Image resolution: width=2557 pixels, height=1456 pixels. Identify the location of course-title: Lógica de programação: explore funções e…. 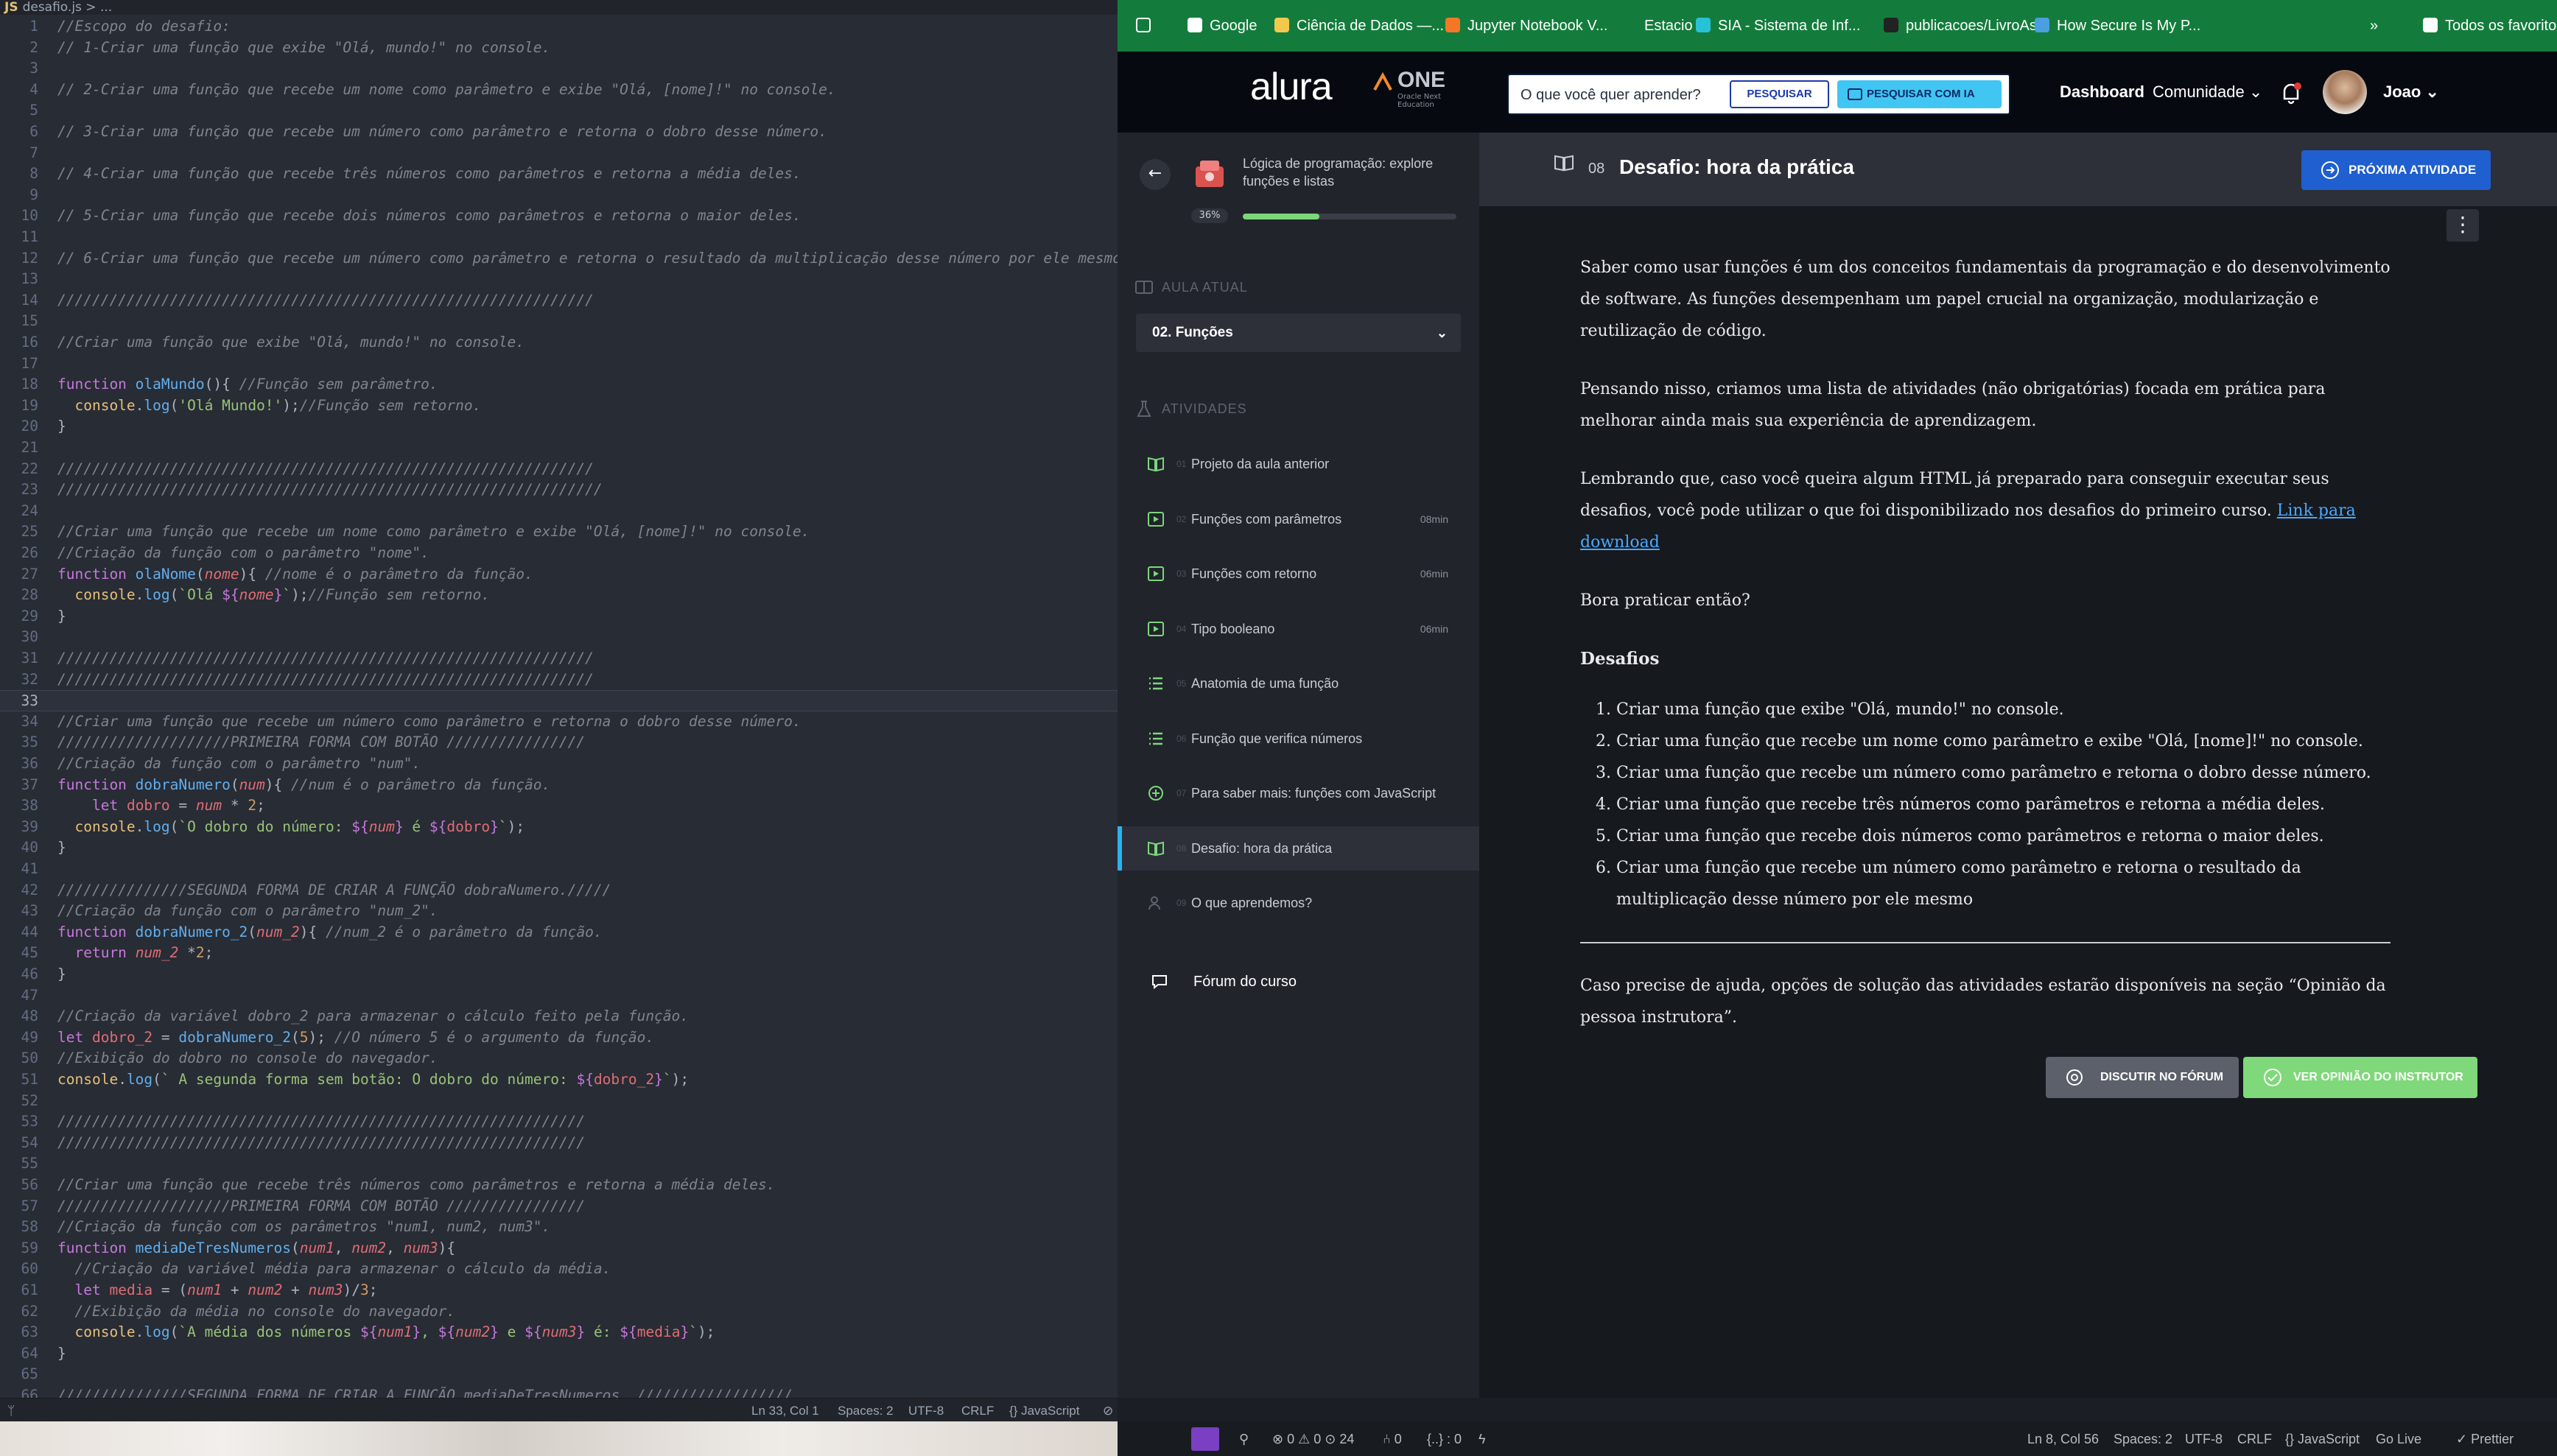
(1353, 172).